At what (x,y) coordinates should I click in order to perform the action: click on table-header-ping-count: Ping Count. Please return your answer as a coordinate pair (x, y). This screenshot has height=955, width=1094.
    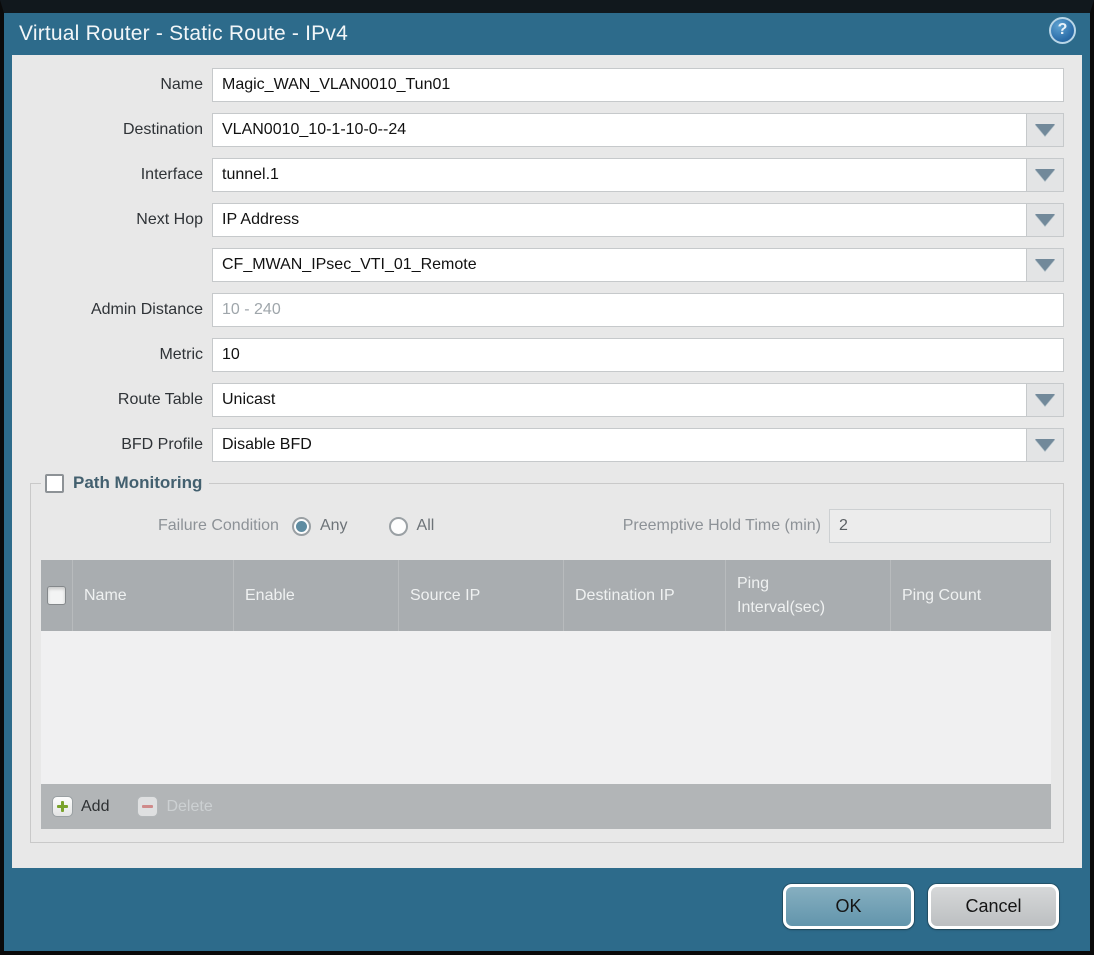
    Looking at the image, I should click on (971, 595).